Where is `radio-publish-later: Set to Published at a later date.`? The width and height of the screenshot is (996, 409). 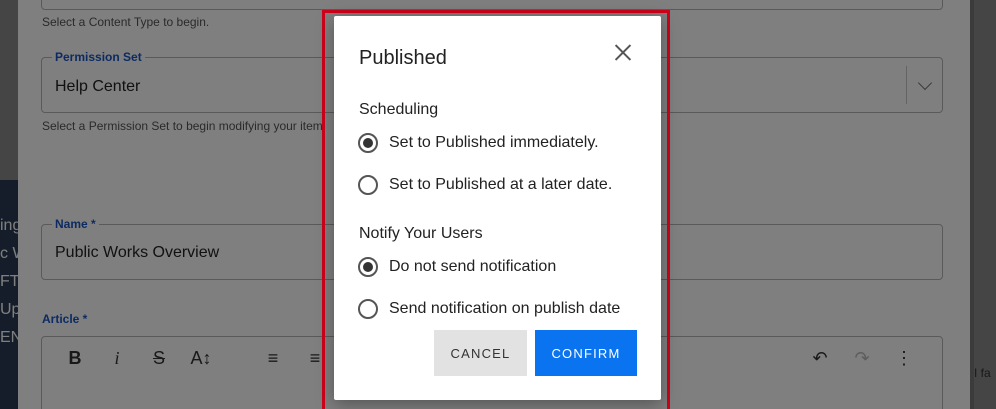
radio-publish-later: Set to Published at a later date. is located at coordinates (485, 185).